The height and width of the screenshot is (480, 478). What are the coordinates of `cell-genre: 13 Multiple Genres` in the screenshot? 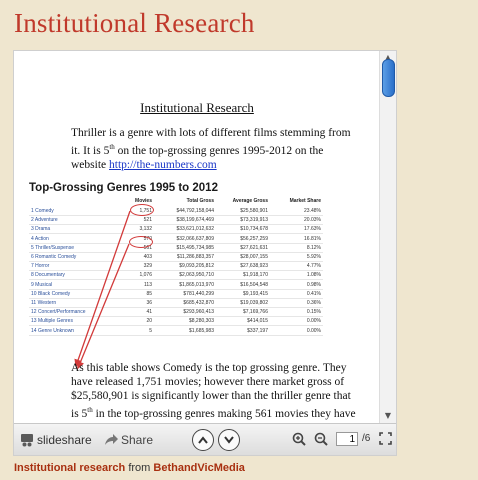 It's located at (52, 321).